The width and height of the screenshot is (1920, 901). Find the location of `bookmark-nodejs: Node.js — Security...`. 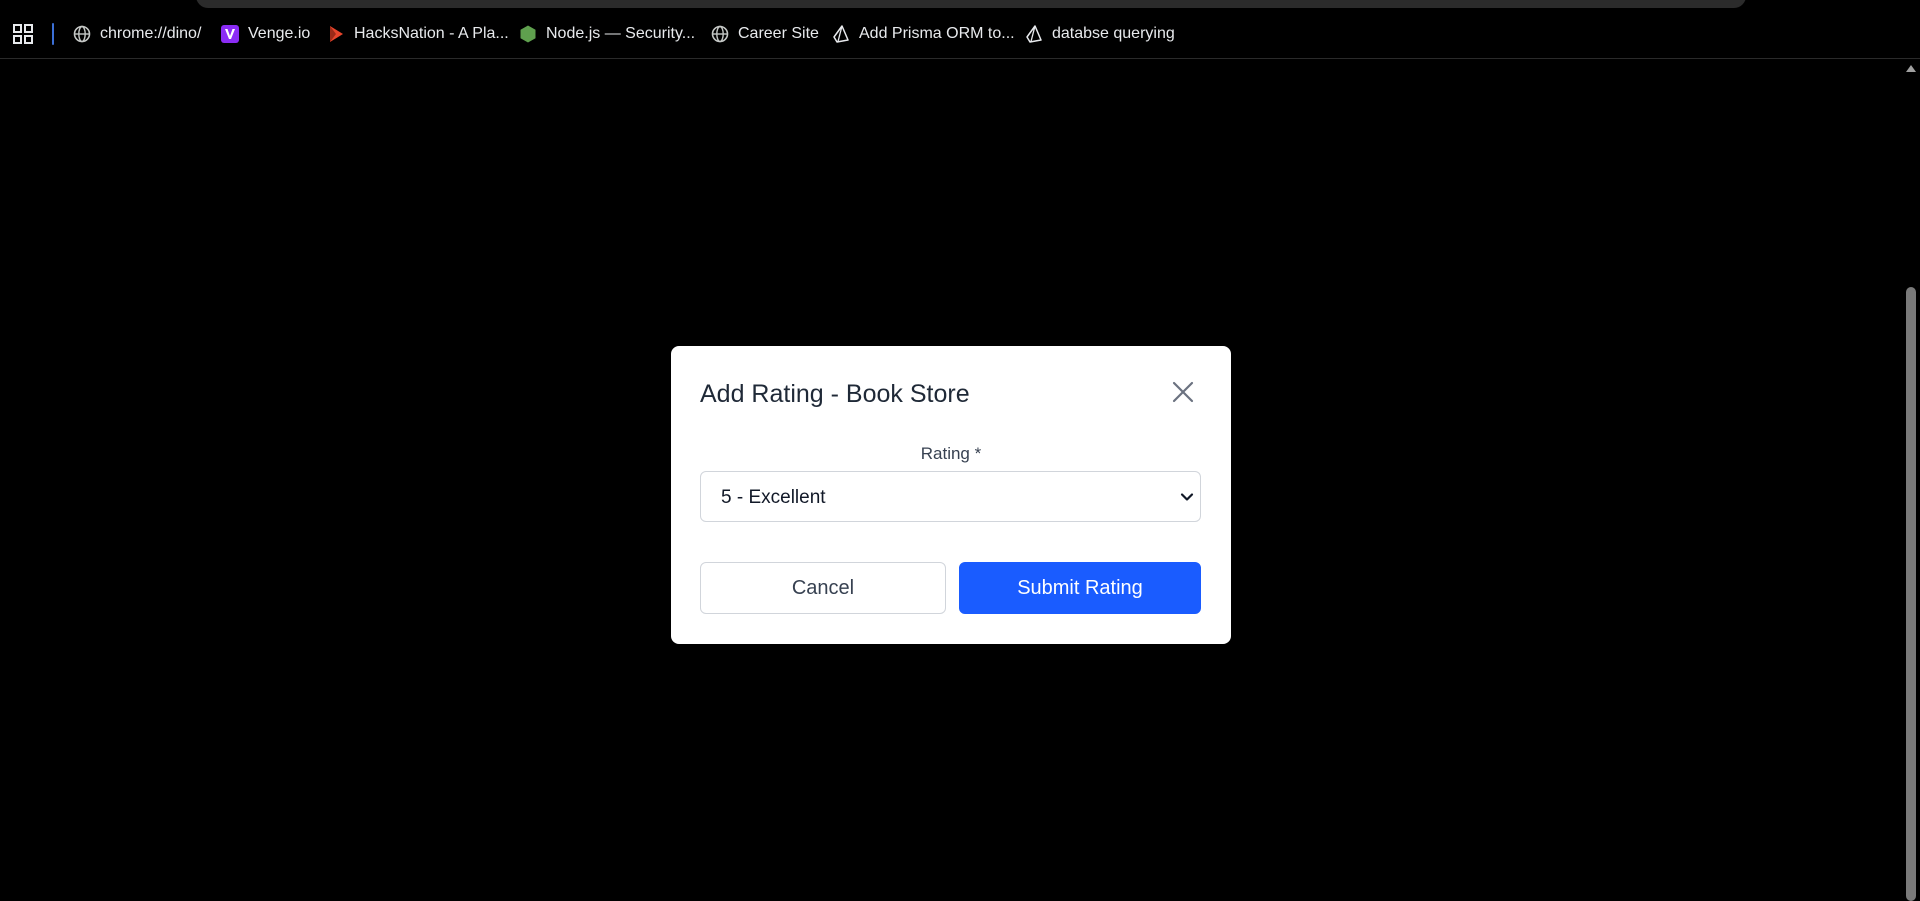

bookmark-nodejs: Node.js — Security... is located at coordinates (606, 34).